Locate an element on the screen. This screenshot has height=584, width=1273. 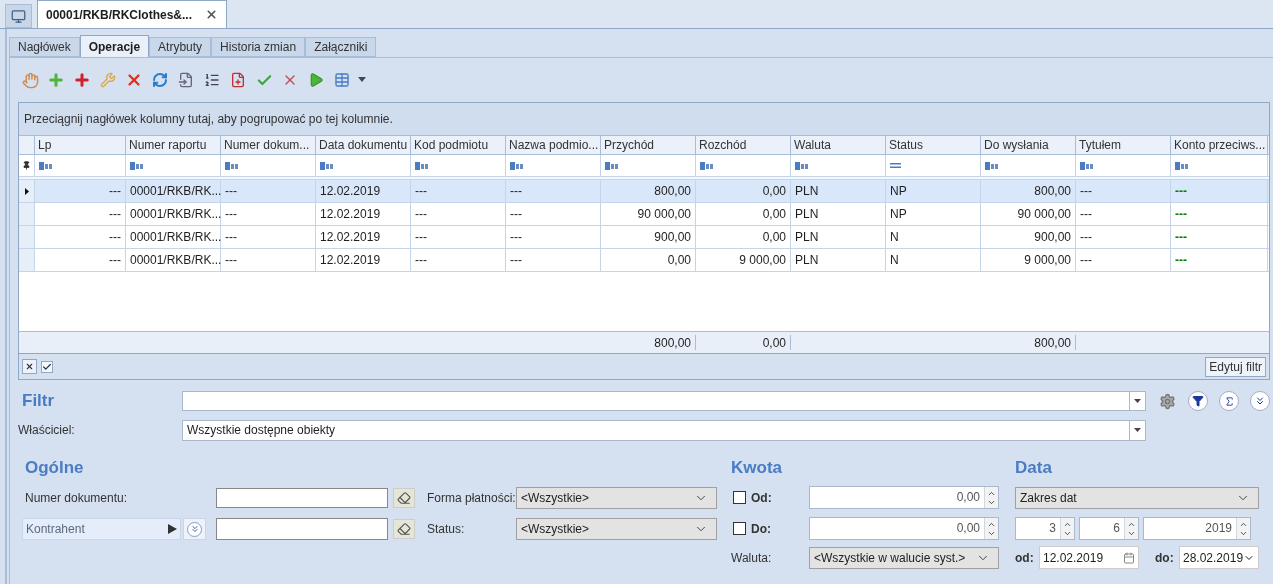
date-heading: Data is located at coordinates (1034, 468).